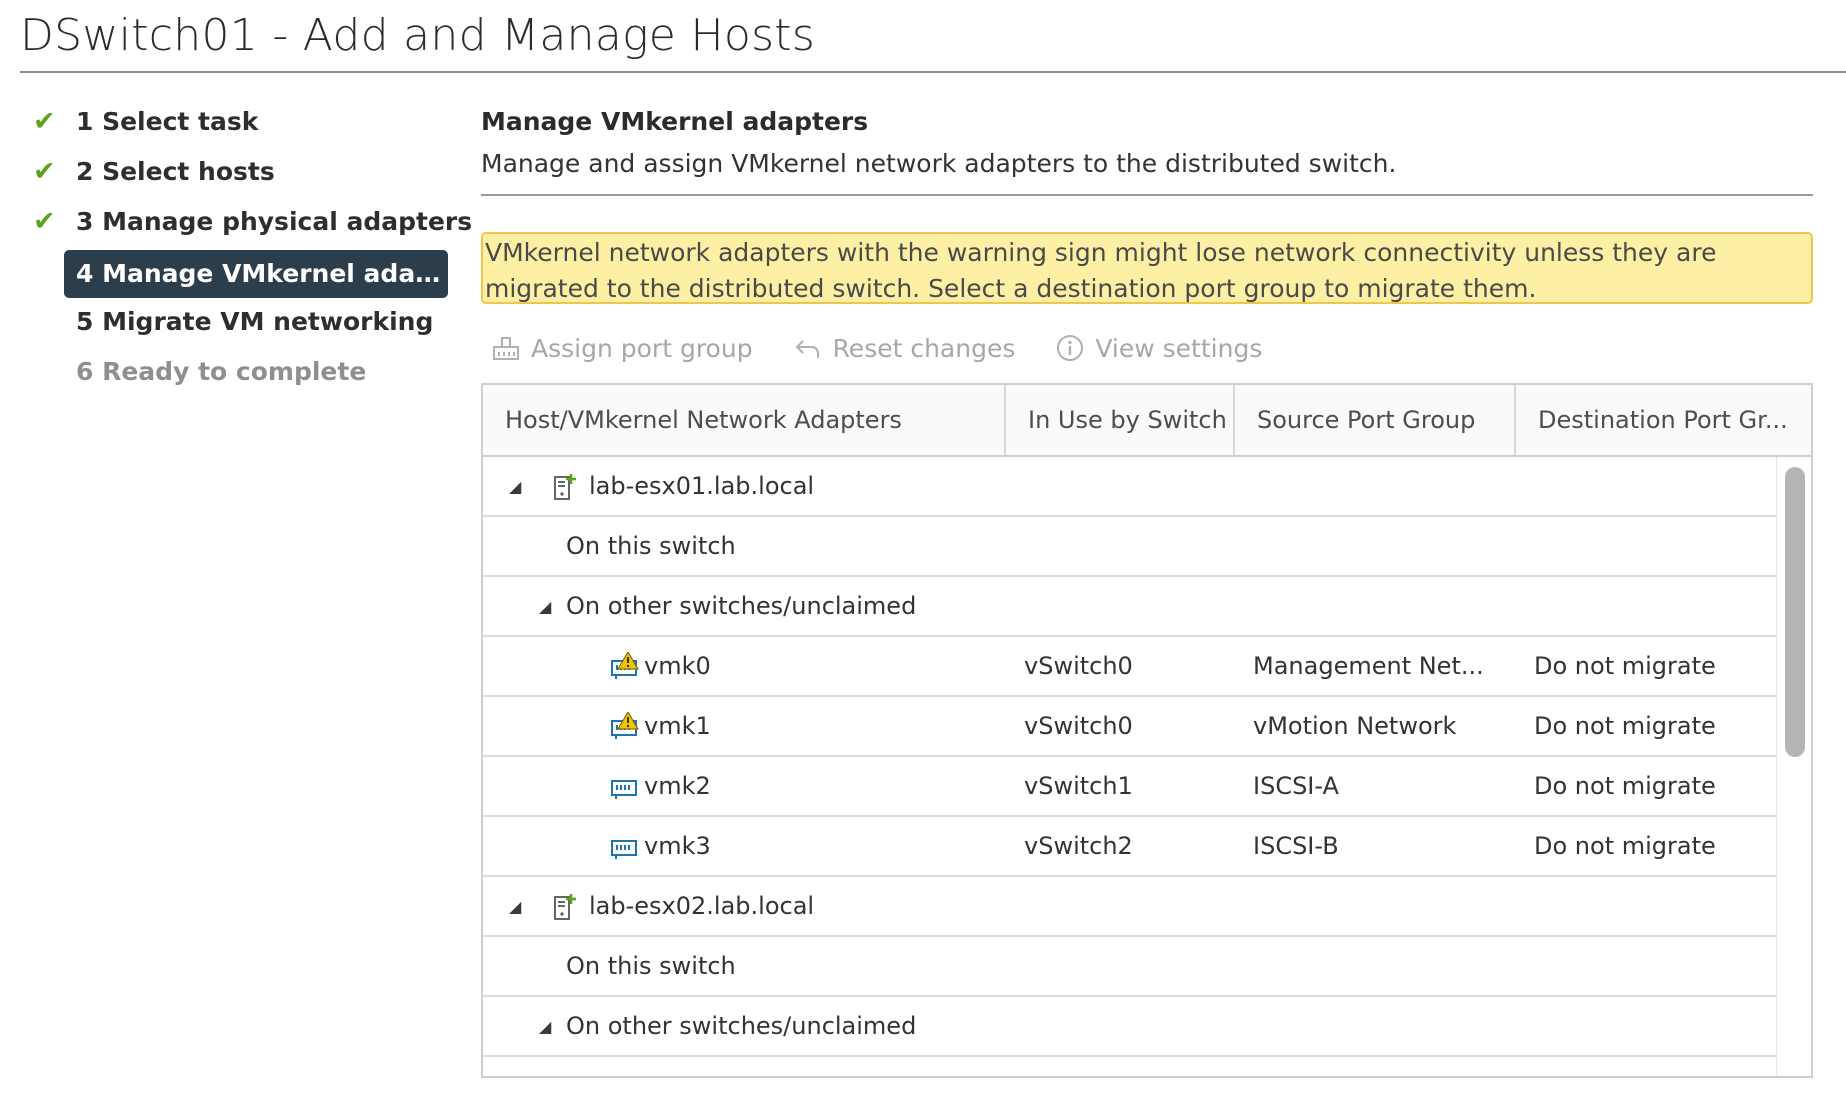  What do you see at coordinates (167, 121) in the screenshot?
I see `step-label: 1 Select task` at bounding box center [167, 121].